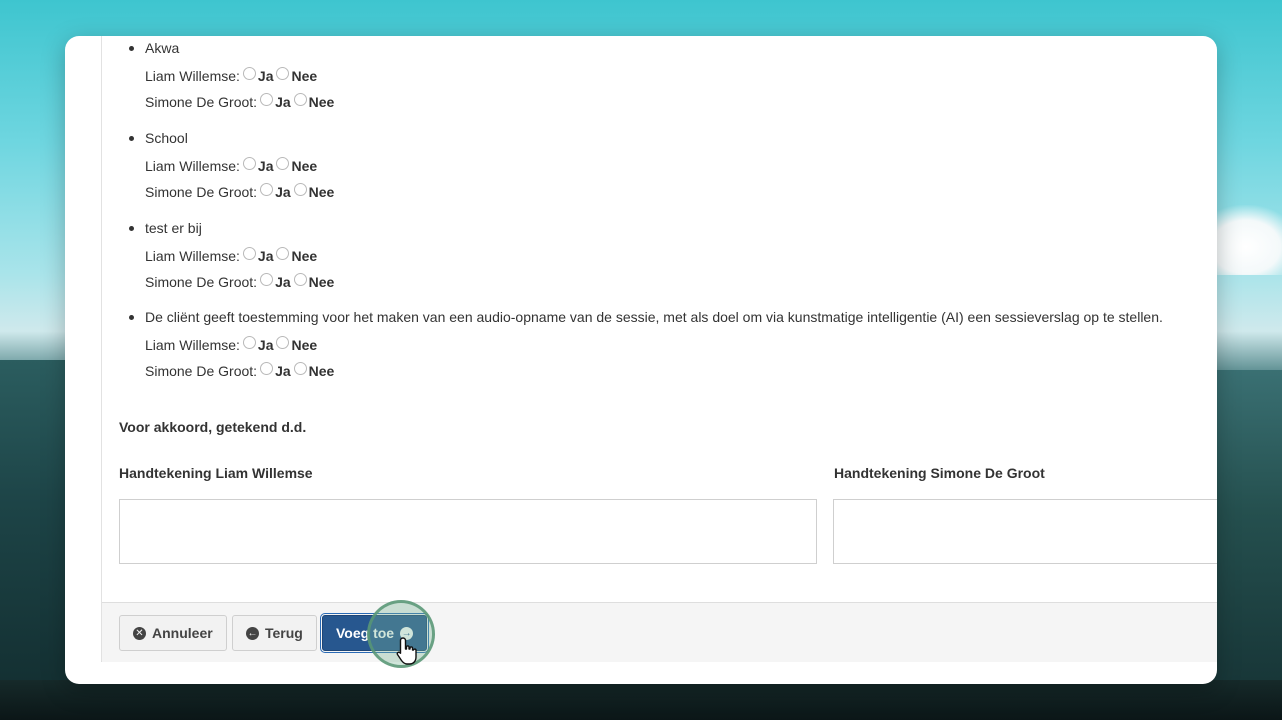 Image resolution: width=1282 pixels, height=720 pixels. Describe the element at coordinates (284, 633) in the screenshot. I see `back-button-label: Terug` at that location.